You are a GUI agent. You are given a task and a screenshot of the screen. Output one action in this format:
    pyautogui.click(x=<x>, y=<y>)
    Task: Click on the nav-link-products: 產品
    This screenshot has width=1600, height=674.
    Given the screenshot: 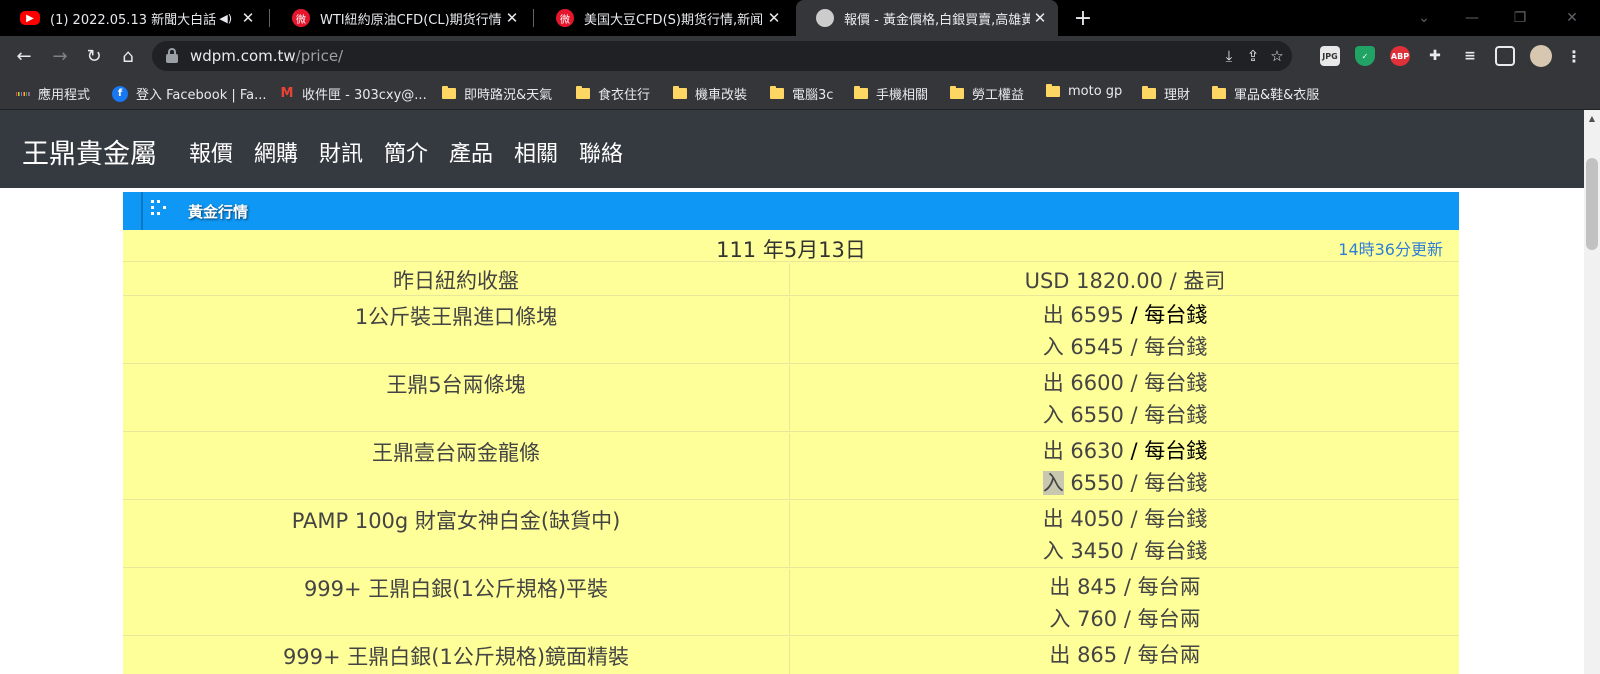 What is the action you would take?
    pyautogui.click(x=471, y=152)
    